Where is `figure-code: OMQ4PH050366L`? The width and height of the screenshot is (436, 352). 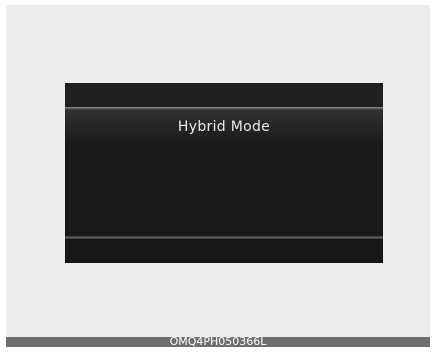 figure-code: OMQ4PH050366L is located at coordinates (218, 341).